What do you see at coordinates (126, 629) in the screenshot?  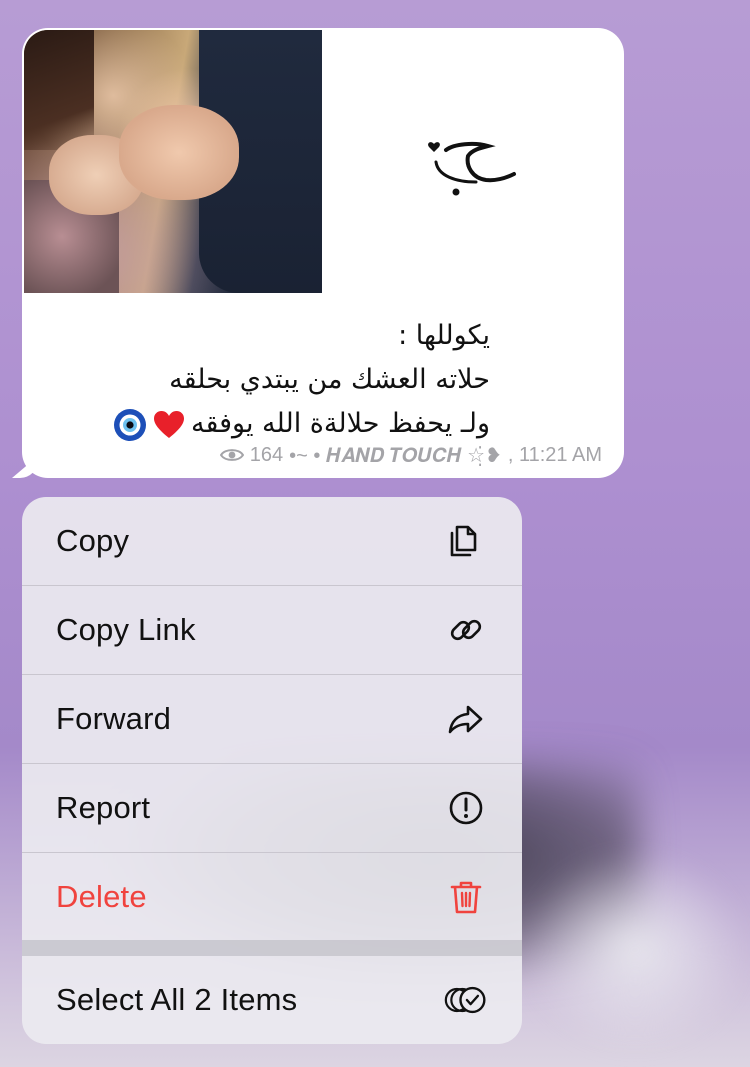 I see `menu-item-copy-link-label: Copy Link` at bounding box center [126, 629].